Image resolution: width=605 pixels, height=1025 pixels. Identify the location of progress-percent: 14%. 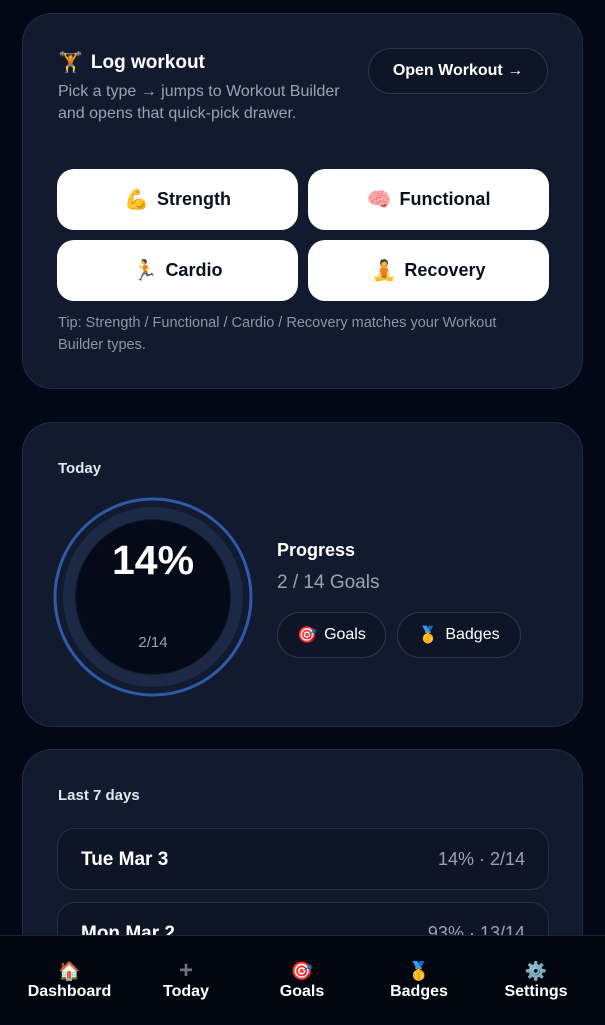
(153, 560).